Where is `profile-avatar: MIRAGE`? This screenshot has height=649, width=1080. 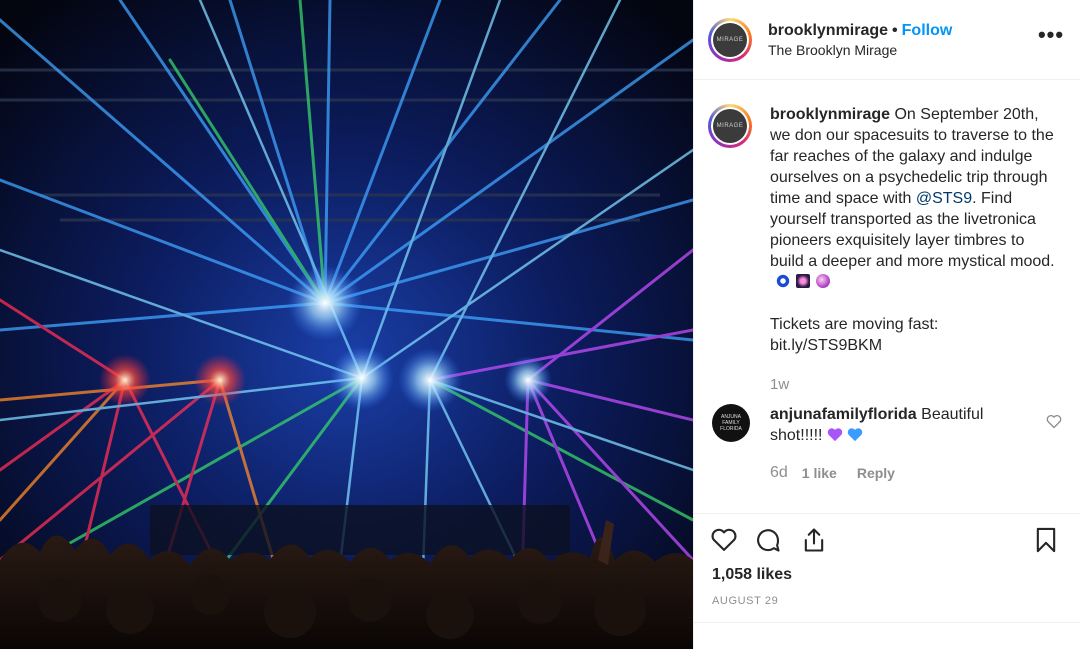
profile-avatar: MIRAGE is located at coordinates (730, 39).